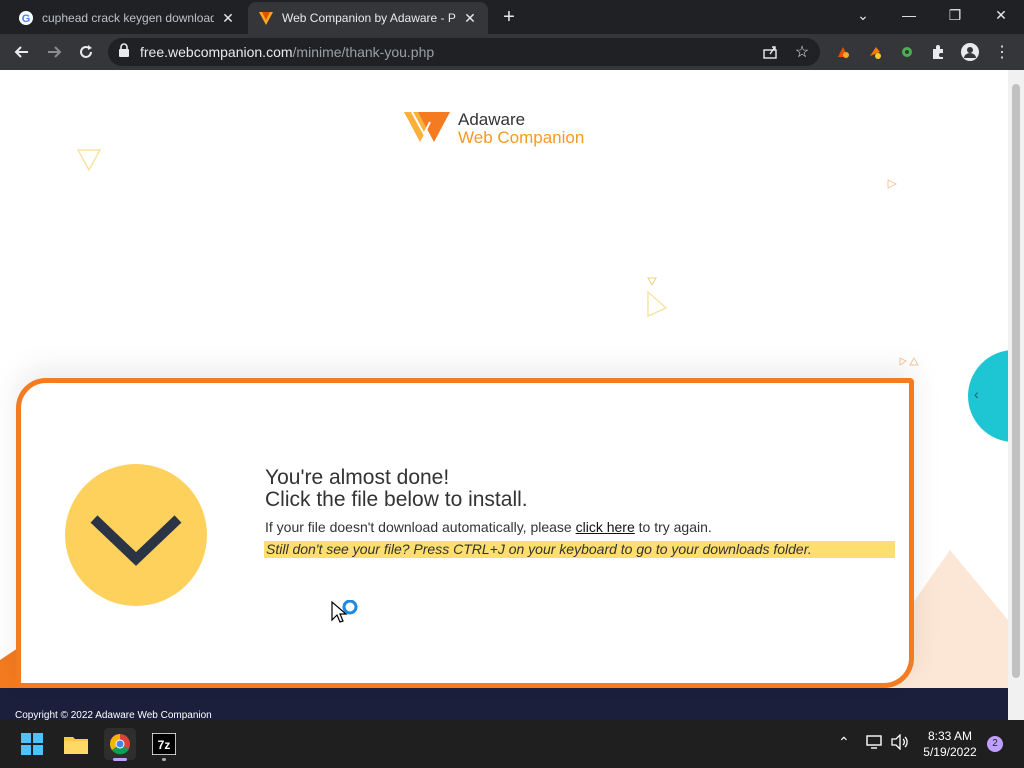  I want to click on page-scrollbar, so click(1016, 395).